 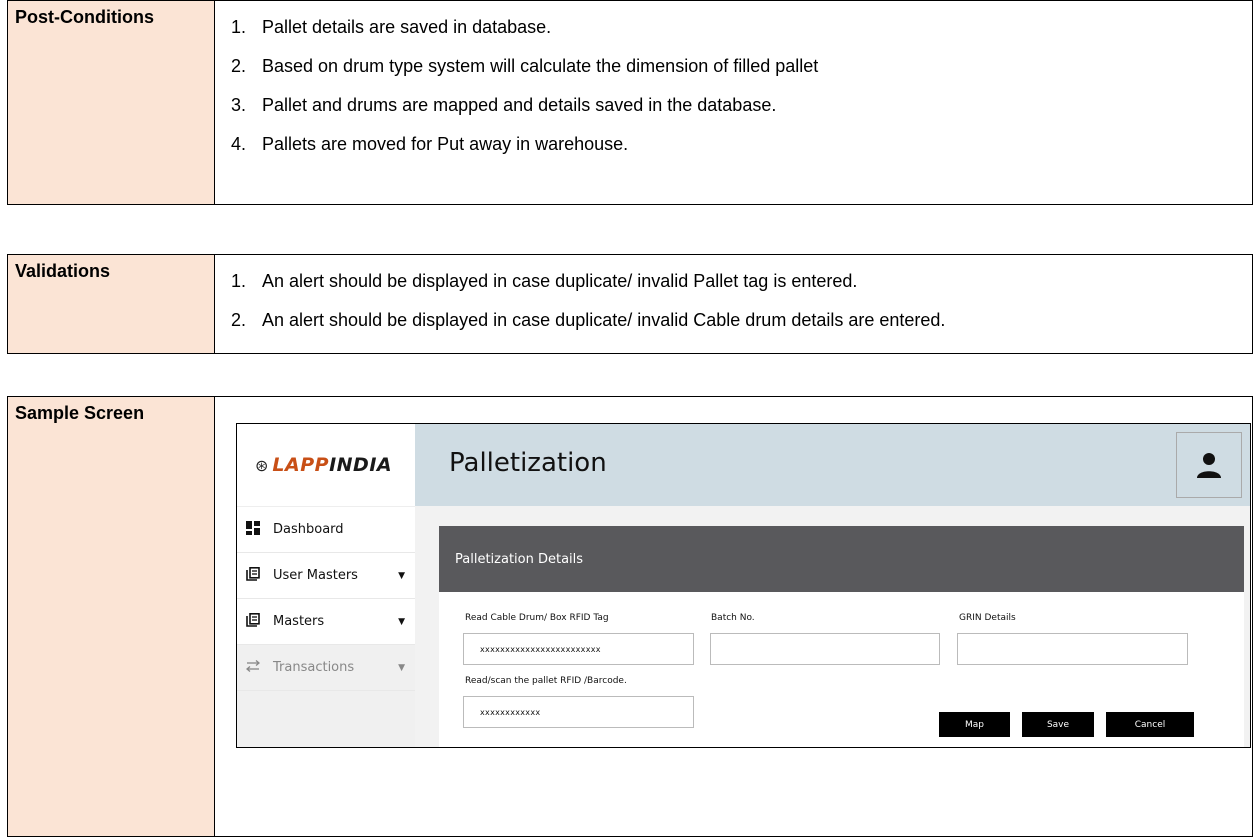 What do you see at coordinates (308, 529) in the screenshot?
I see `sidebar-item-label: Dashboard` at bounding box center [308, 529].